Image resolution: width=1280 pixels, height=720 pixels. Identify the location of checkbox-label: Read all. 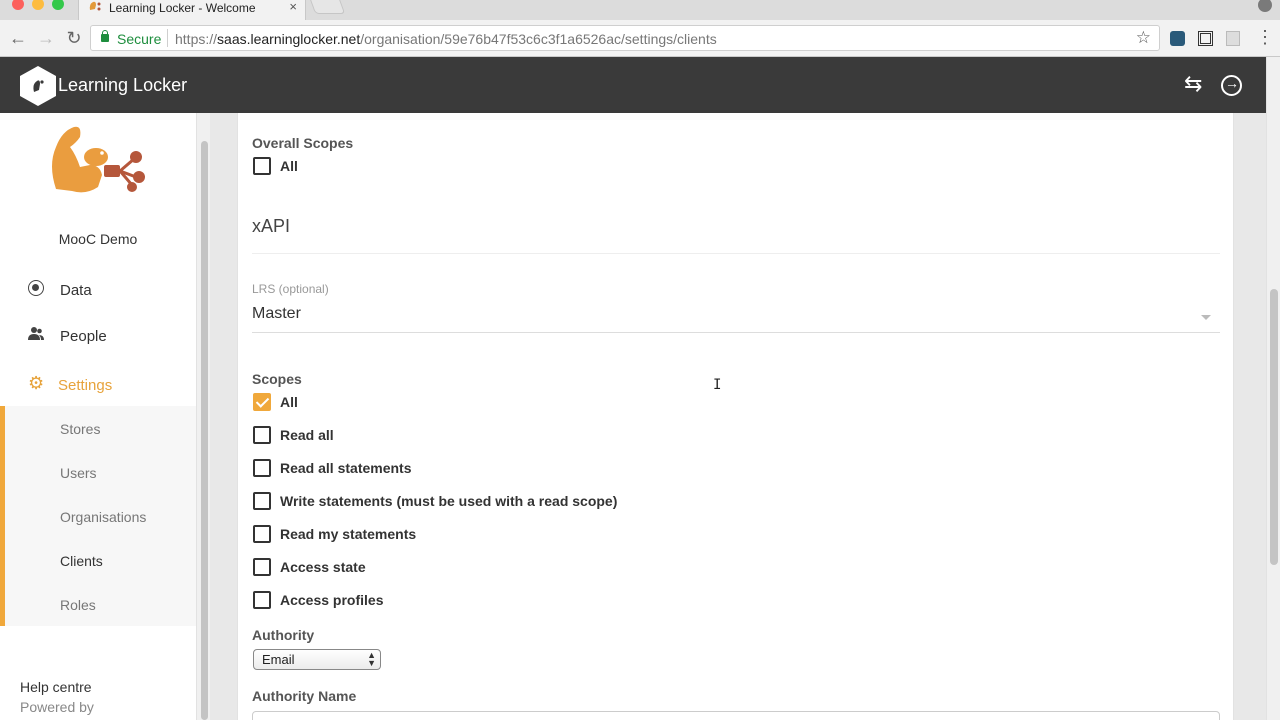
(307, 435).